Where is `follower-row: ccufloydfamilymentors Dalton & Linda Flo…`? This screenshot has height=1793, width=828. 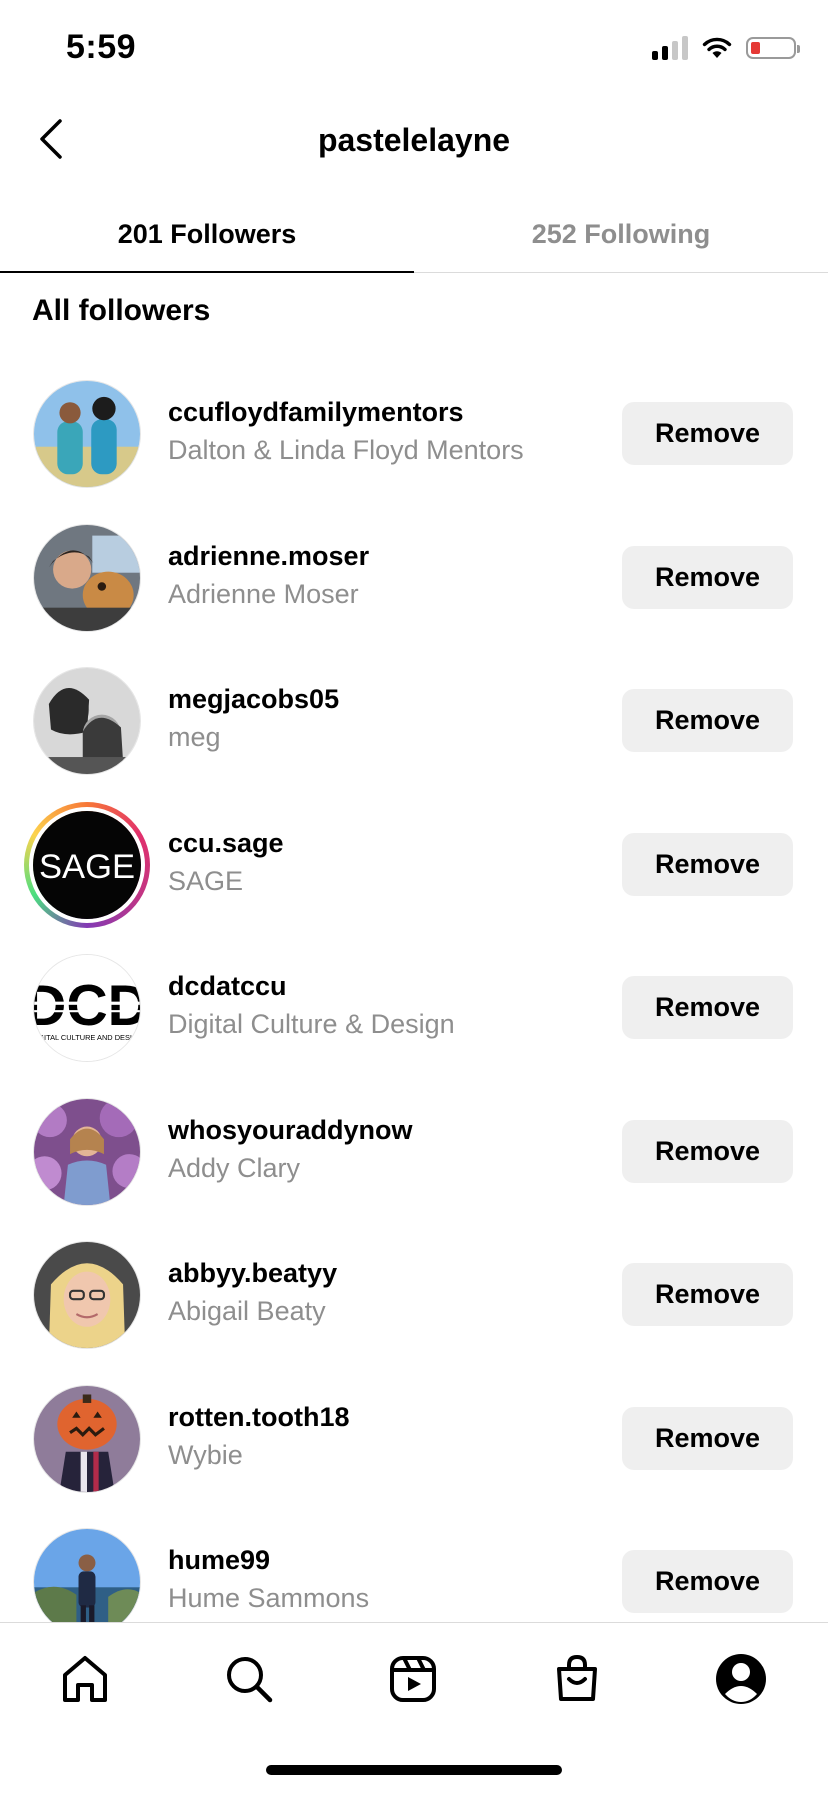
follower-row: ccufloydfamilymentors Dalton & Linda Flo… is located at coordinates (414, 434).